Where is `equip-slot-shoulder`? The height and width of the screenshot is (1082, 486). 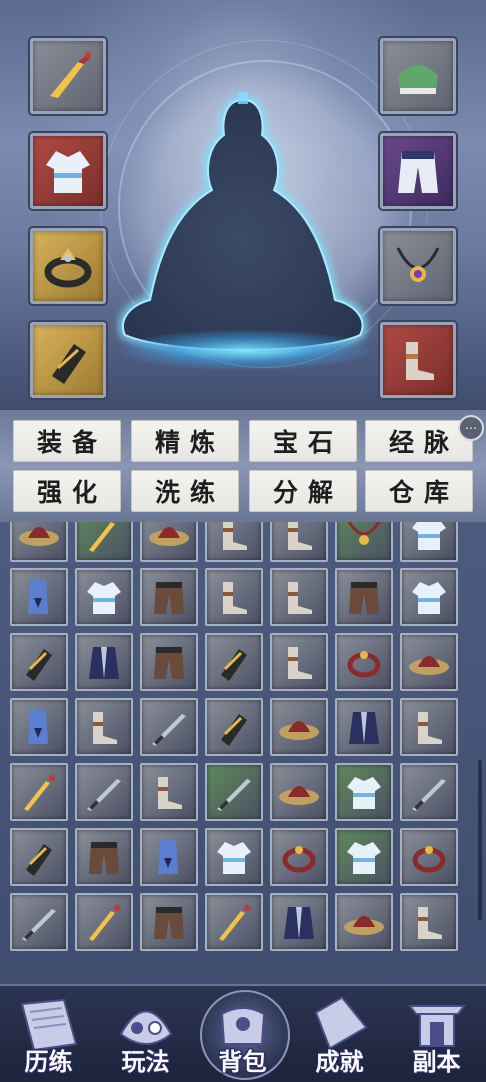
equip-slot-shoulder is located at coordinates (418, 76).